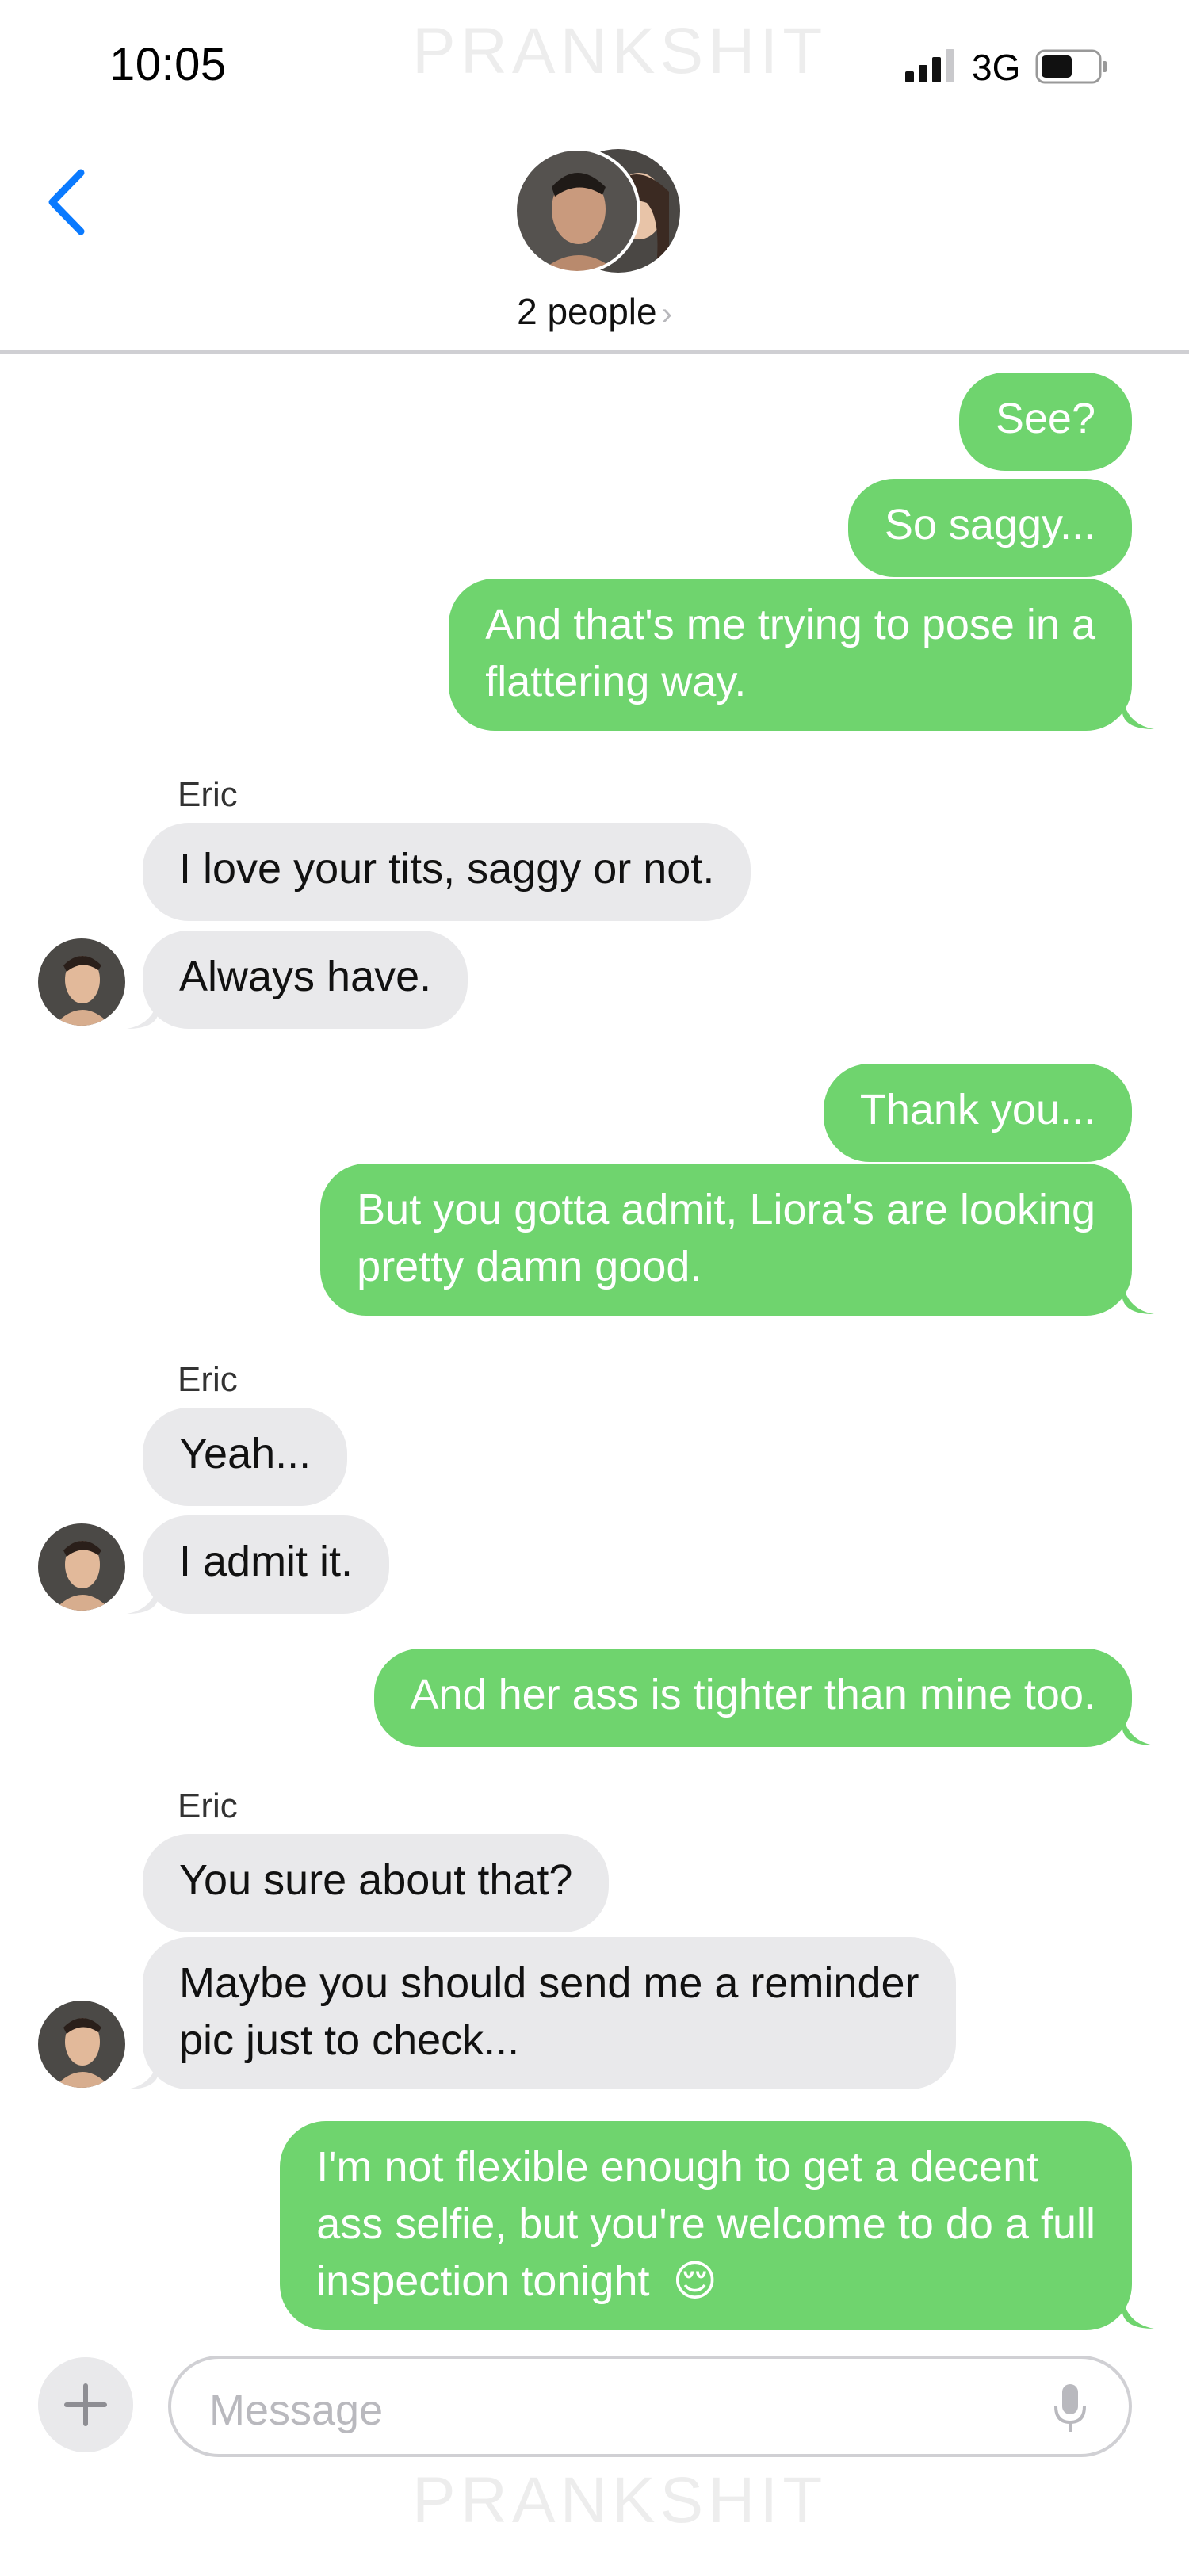 This screenshot has height=2576, width=1189. Describe the element at coordinates (694, 2281) in the screenshot. I see `relieved-face-emoji: 😌` at that location.